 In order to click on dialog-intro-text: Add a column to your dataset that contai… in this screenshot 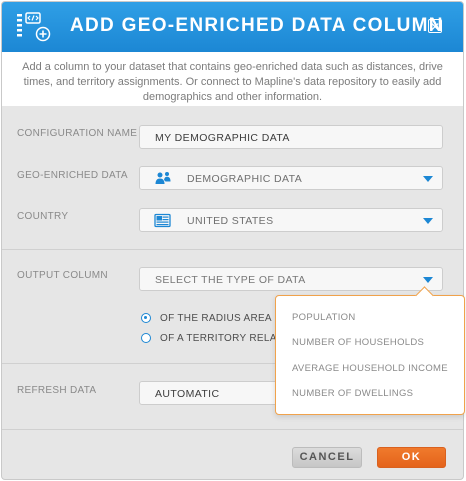, I will do `click(232, 79)`.